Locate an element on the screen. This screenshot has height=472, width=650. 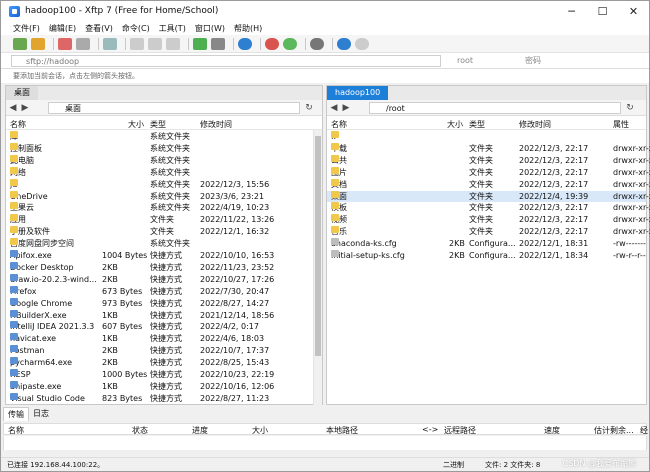
file-row: jd 系统文件夹 2022/12/3, 15:56 is located at coordinates (164, 184).